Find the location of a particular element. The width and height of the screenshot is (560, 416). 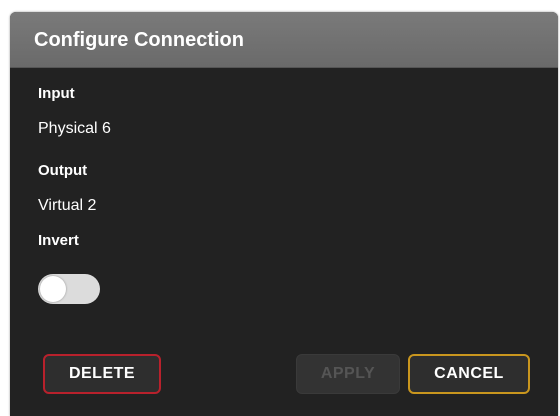

cancel-button: CANCEL is located at coordinates (469, 374).